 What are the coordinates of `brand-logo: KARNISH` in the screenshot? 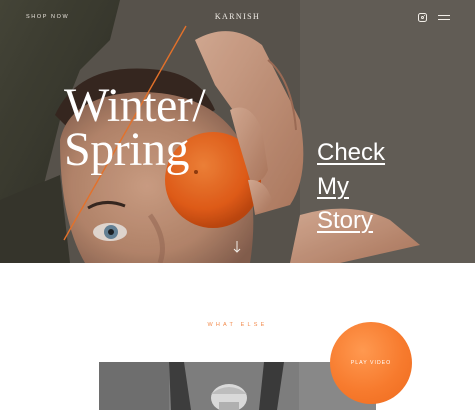 It's located at (237, 16).